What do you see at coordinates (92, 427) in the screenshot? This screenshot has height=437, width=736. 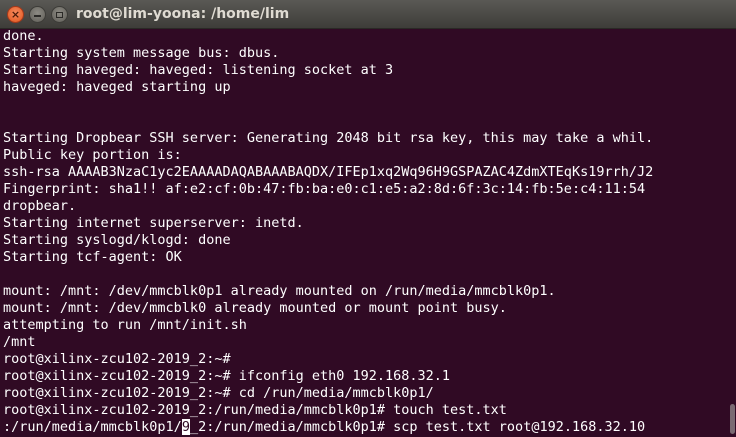 I see `line-text-before-cursor: :/run/media/mmcblk0p1/` at bounding box center [92, 427].